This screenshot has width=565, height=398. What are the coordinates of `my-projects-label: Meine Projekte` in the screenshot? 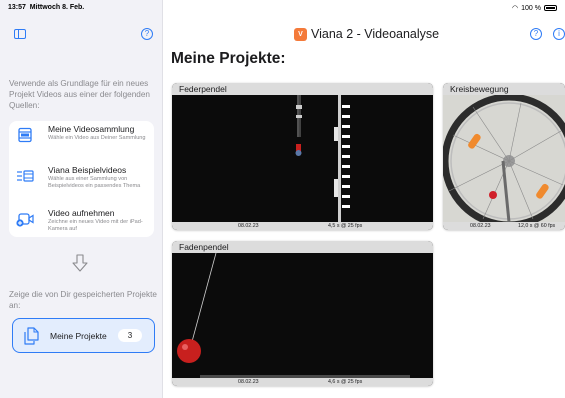 It's located at (78, 336).